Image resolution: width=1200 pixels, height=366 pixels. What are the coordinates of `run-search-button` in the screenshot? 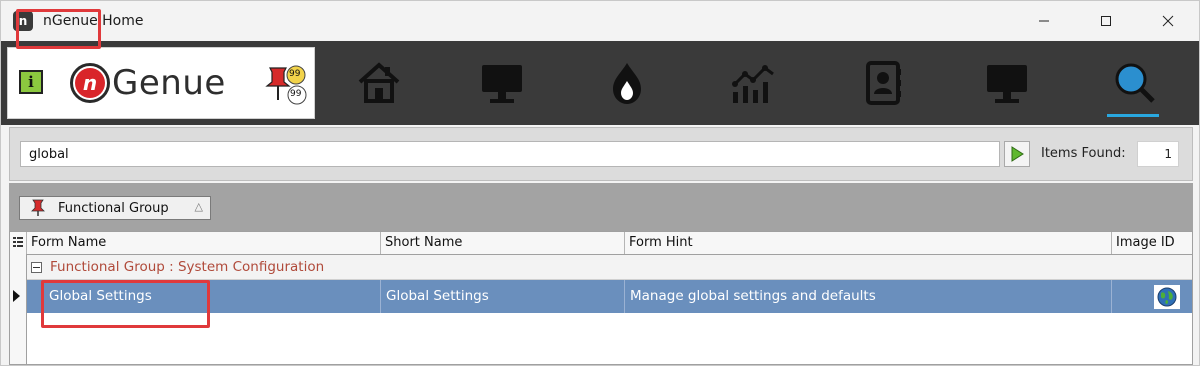 It's located at (1017, 154).